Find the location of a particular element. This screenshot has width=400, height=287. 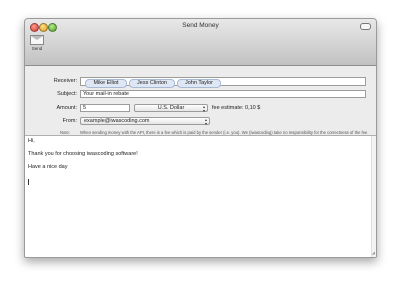

send-button-label: Send is located at coordinates (37, 48).